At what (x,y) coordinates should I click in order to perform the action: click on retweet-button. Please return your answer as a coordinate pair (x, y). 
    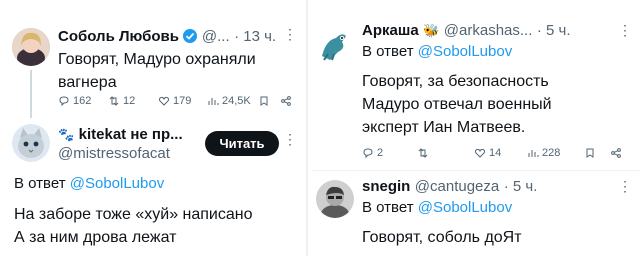
    Looking at the image, I should click on (423, 153).